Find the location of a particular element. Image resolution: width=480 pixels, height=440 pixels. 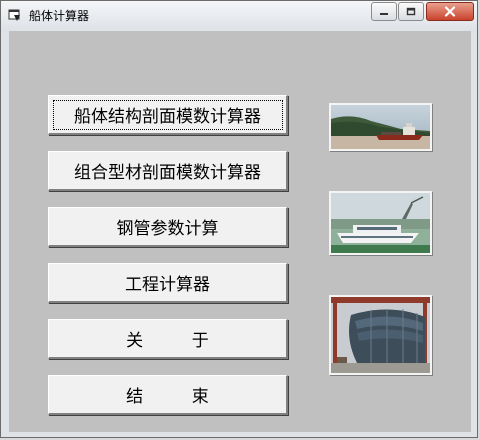

section-modulus-calculator-button: 船体结构剖面模数计算器 is located at coordinates (168, 115).